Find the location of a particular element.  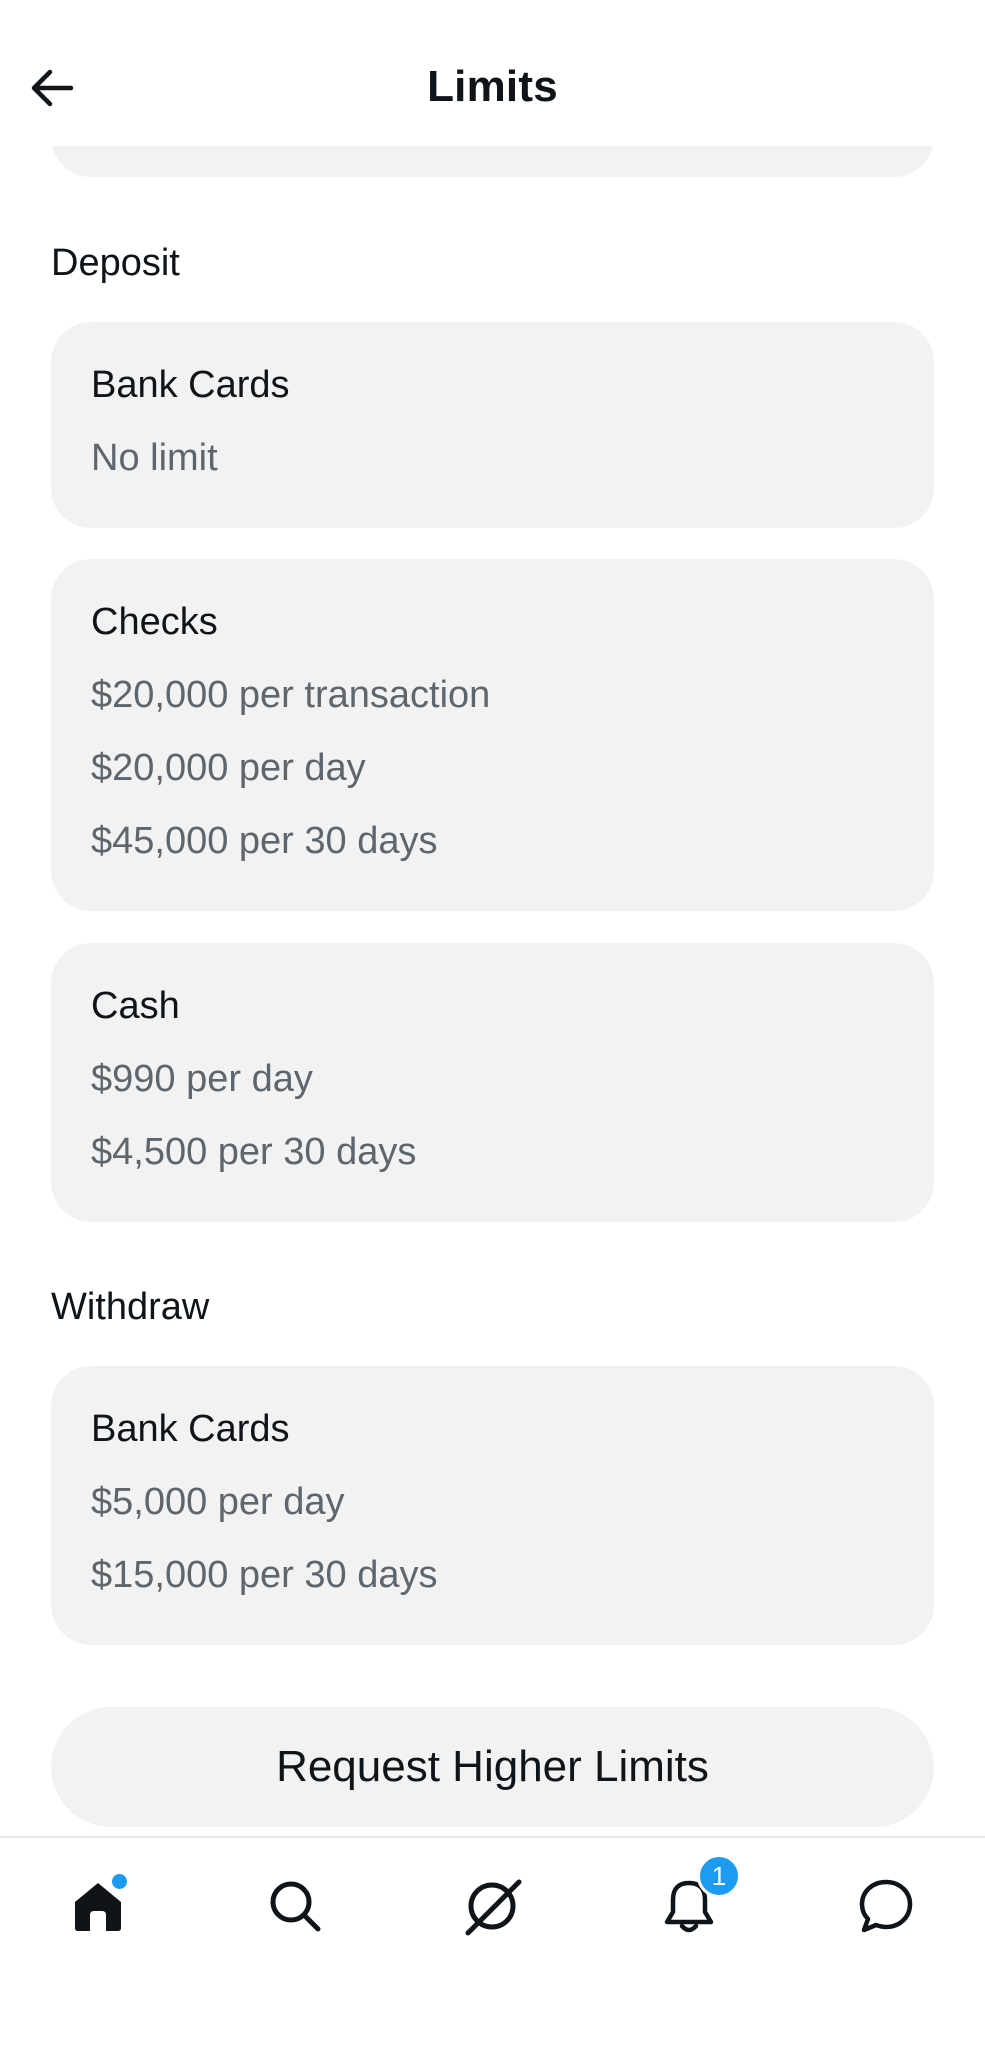

card-limit-line: $45,000 per 30 days is located at coordinates (264, 841).